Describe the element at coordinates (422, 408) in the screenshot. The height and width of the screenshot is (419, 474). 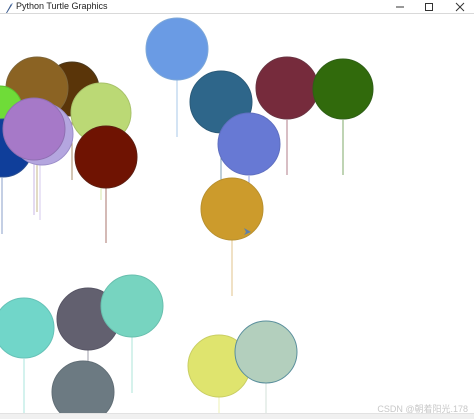
I see `watermark-text: CSDN @朝着阳光.178` at that location.